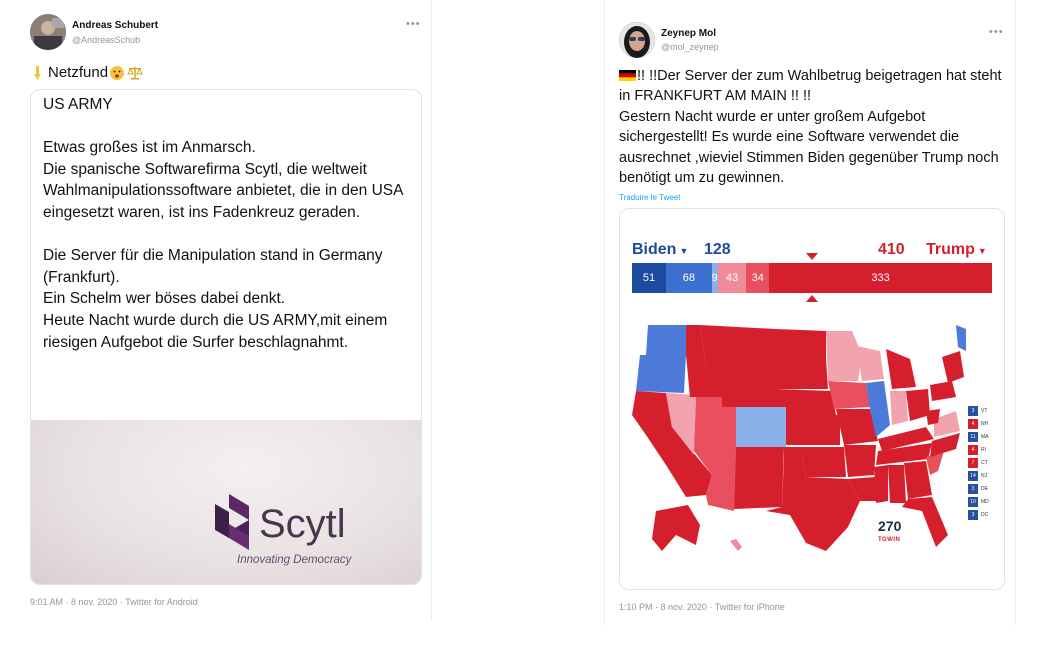 This screenshot has width=1052, height=648. Describe the element at coordinates (302, 524) in the screenshot. I see `scytl-wordmark: Scytl` at that location.